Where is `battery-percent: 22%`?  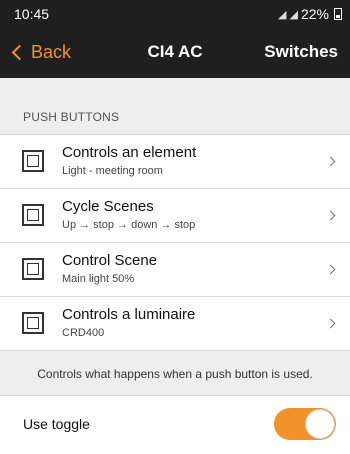 battery-percent: 22% is located at coordinates (314, 14).